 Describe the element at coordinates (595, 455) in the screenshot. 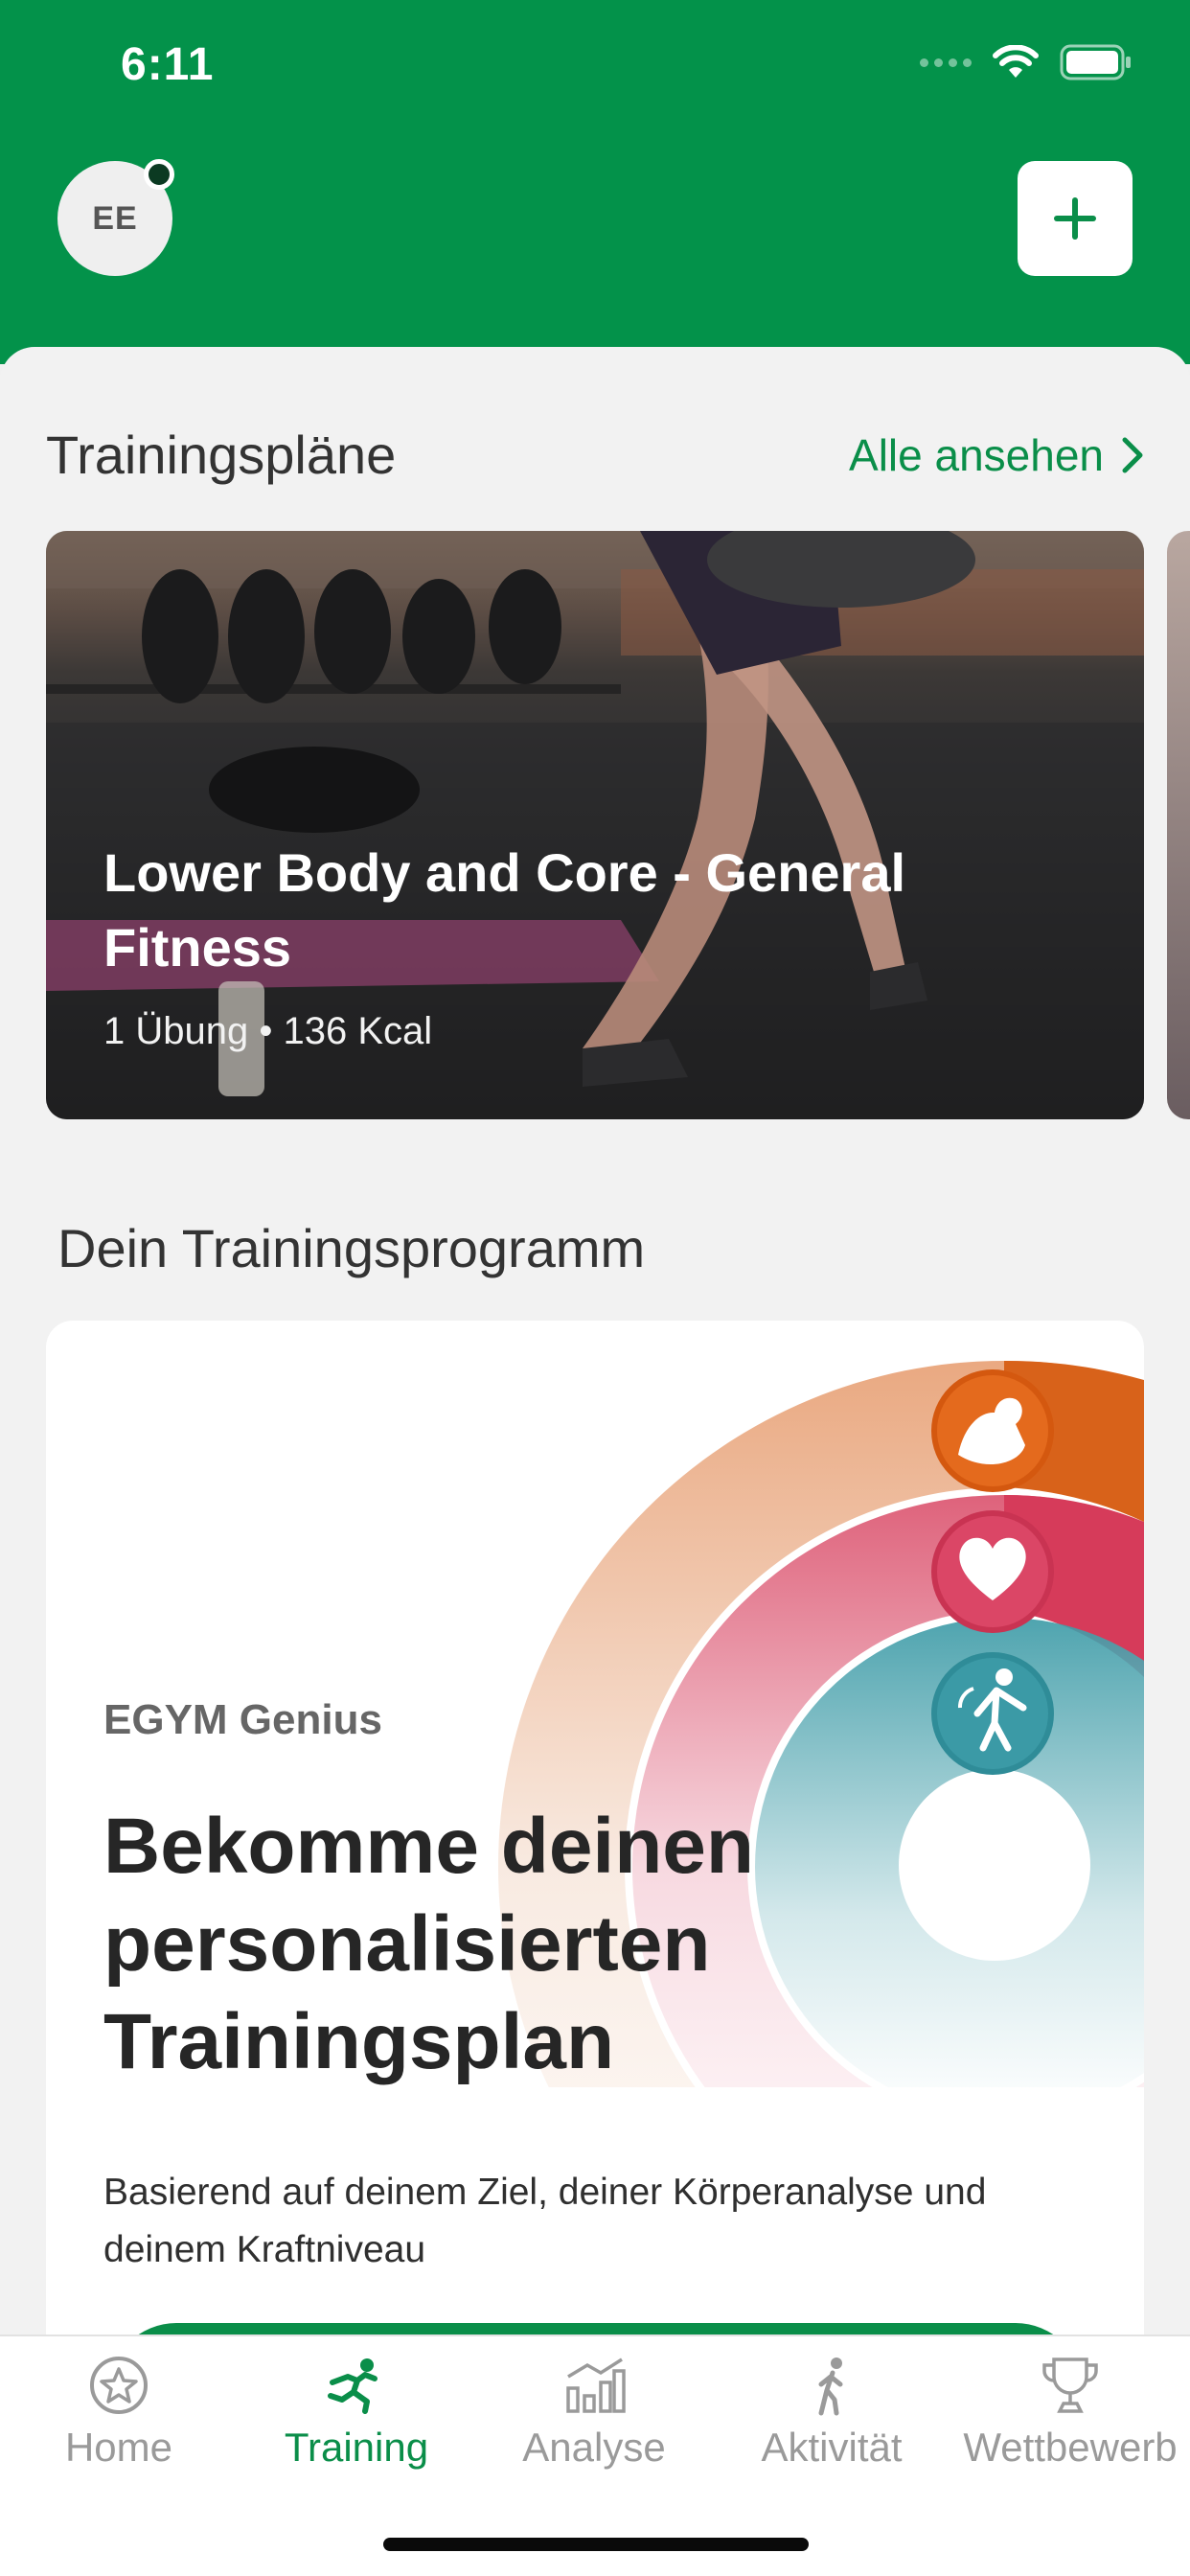

I see `training-plans-header: Trainingspläne Alle ansehen` at that location.